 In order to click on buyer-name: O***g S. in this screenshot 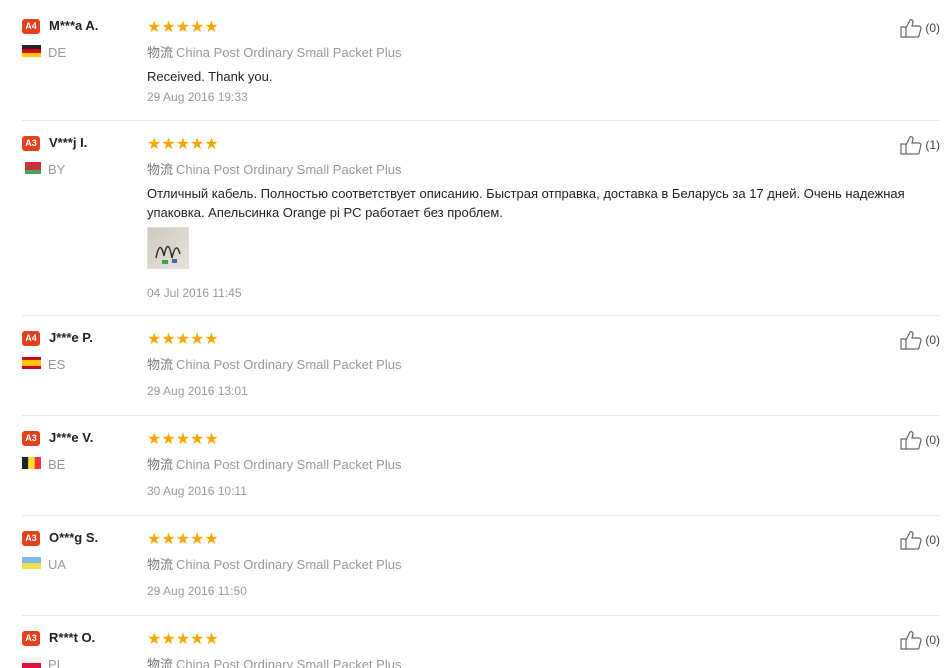, I will do `click(74, 537)`.